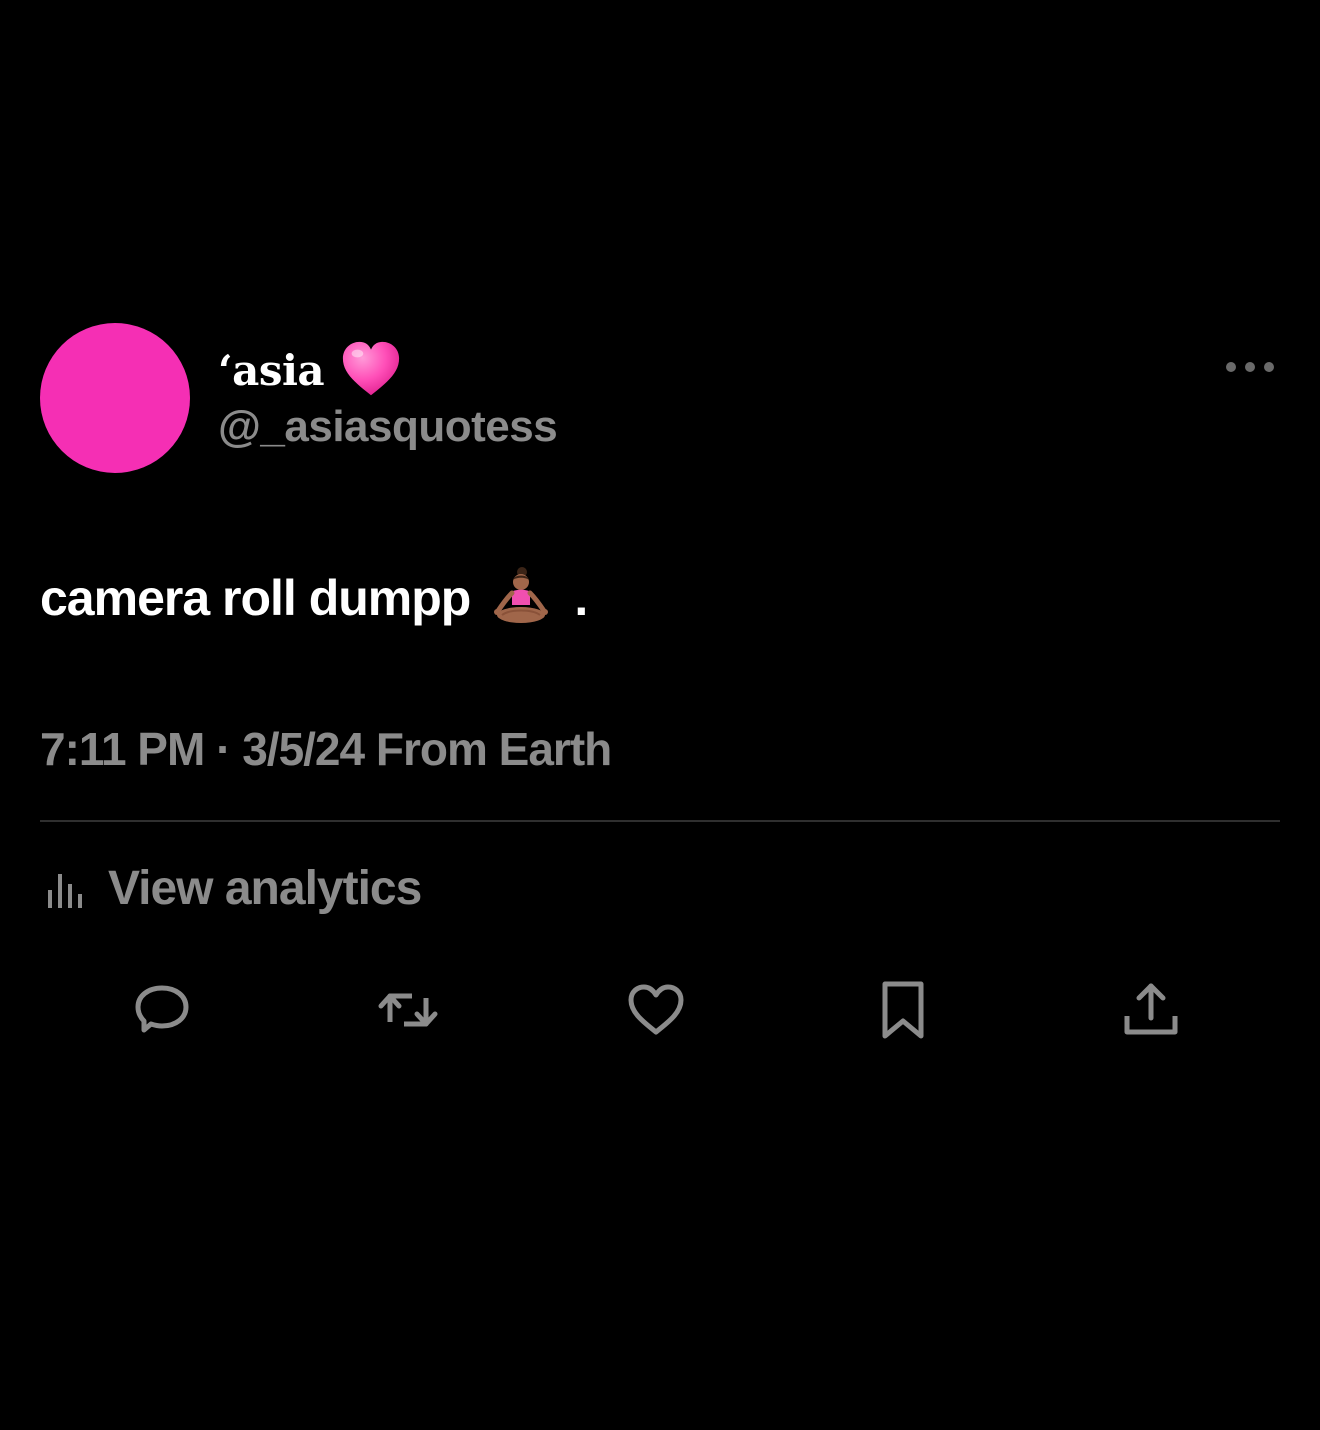 The image size is (1320, 1430). I want to click on user-handle: @_asiasquotess, so click(388, 427).